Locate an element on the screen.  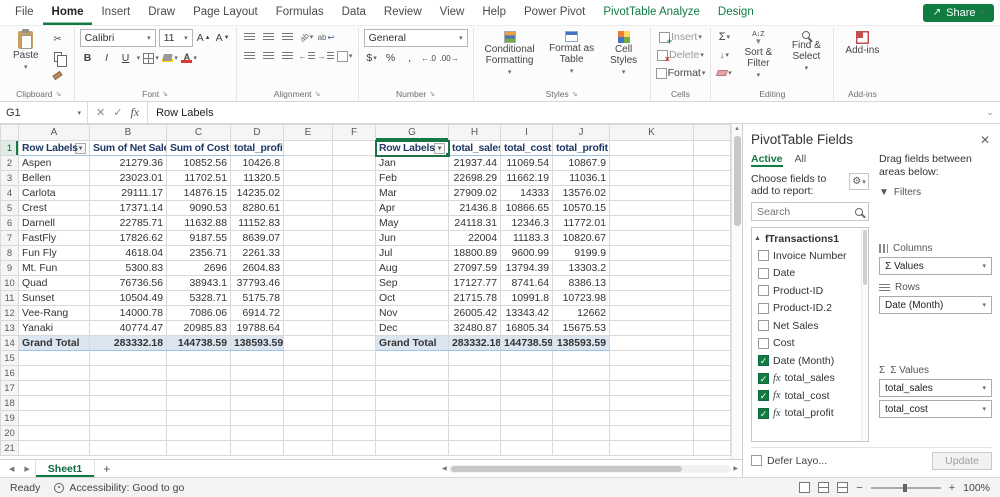
cell-F4 is located at coordinates (354, 193).